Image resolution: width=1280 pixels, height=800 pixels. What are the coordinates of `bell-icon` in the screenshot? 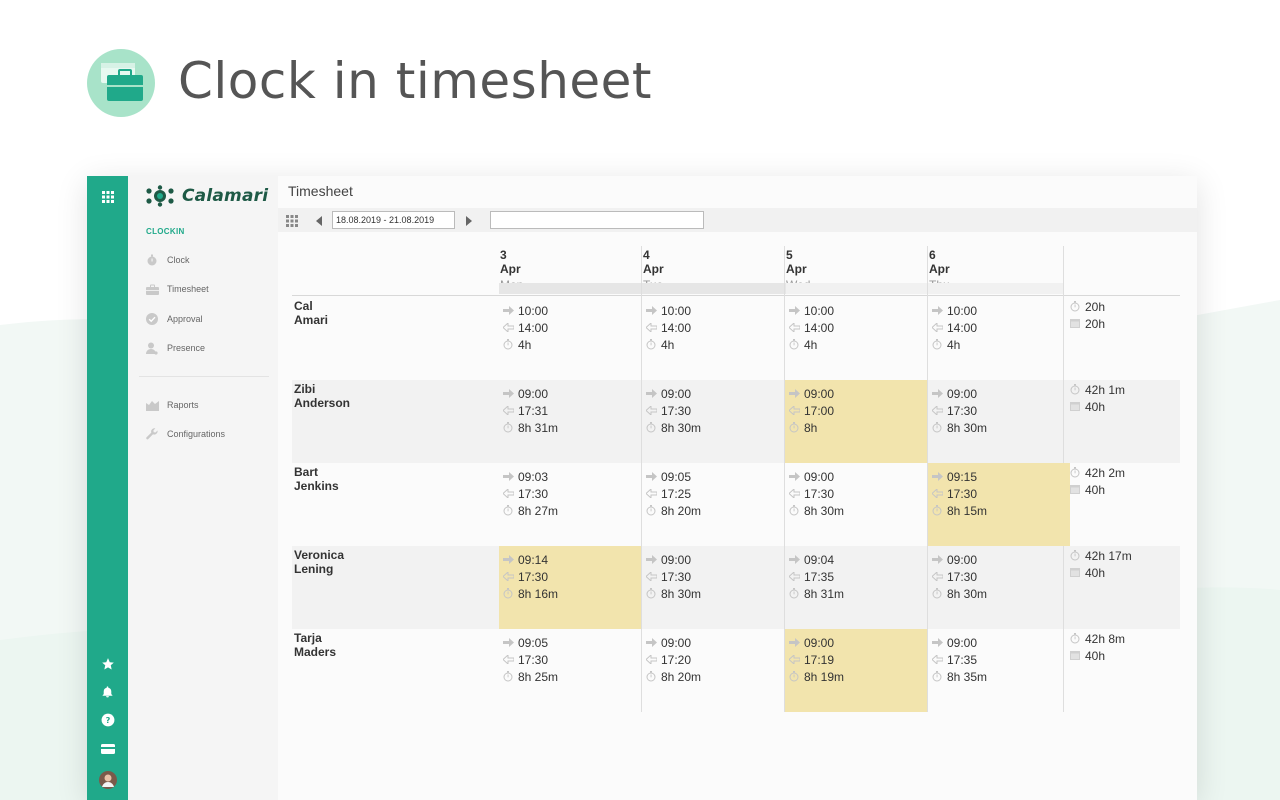 It's located at (107, 691).